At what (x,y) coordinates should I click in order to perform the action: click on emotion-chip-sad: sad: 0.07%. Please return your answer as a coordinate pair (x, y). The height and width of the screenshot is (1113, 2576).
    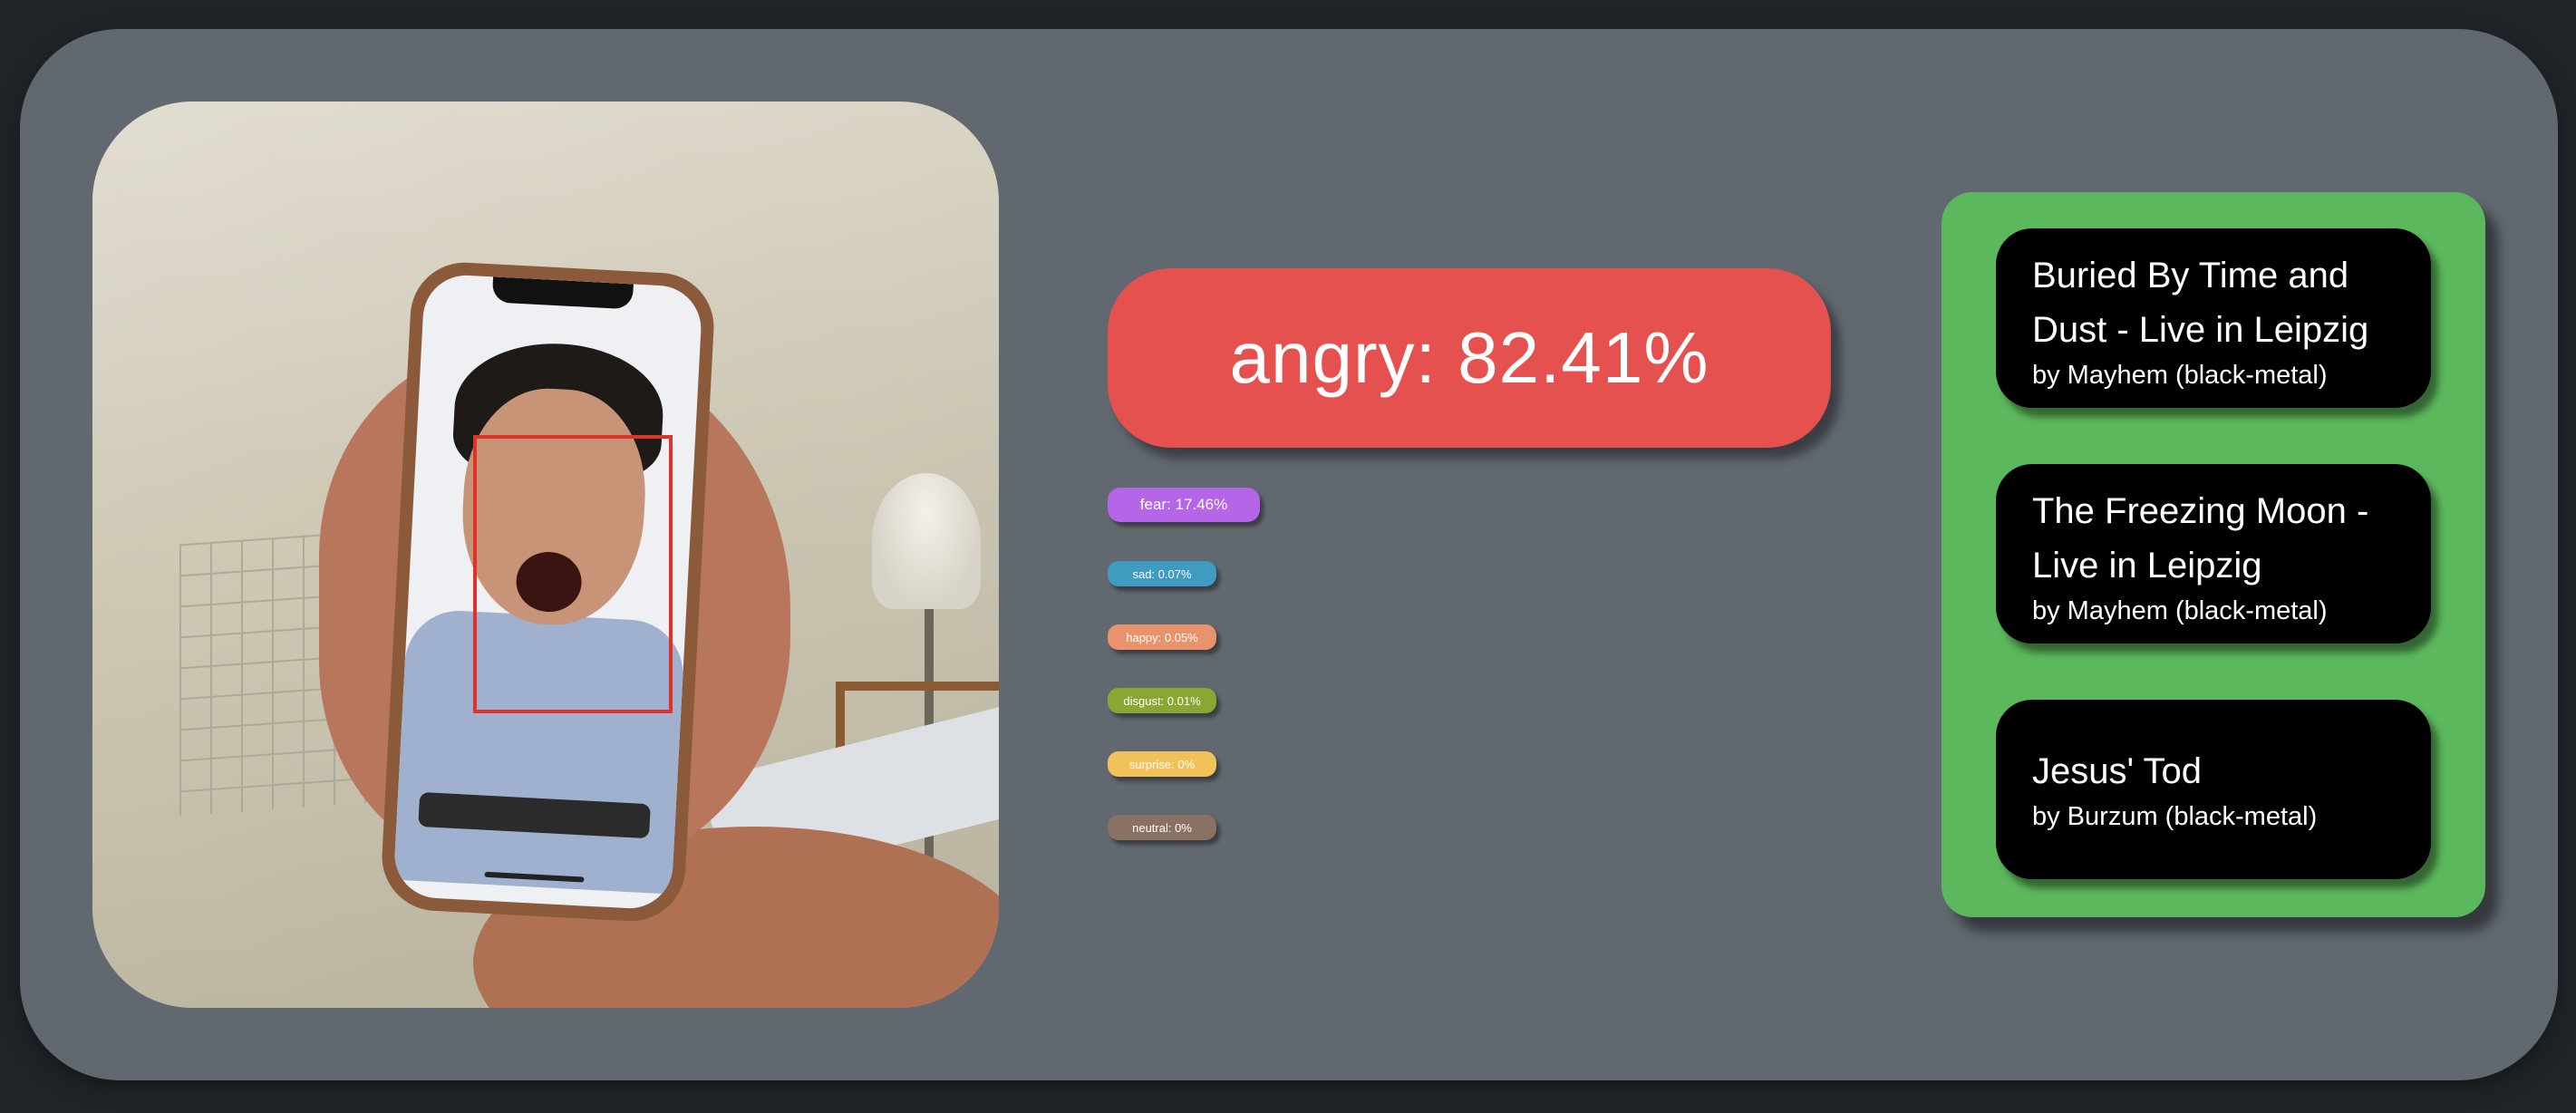
    Looking at the image, I should click on (1162, 573).